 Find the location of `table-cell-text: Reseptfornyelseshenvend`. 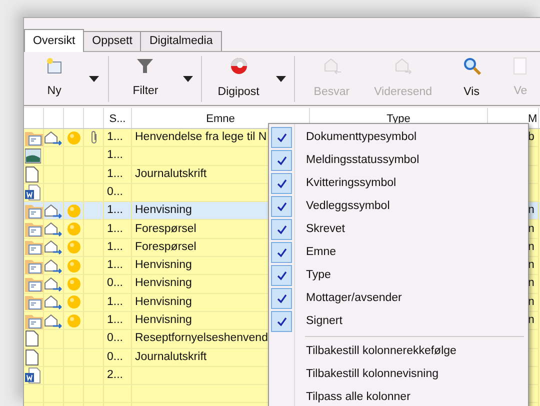

table-cell-text: Reseptfornyelseshenvend is located at coordinates (201, 338).